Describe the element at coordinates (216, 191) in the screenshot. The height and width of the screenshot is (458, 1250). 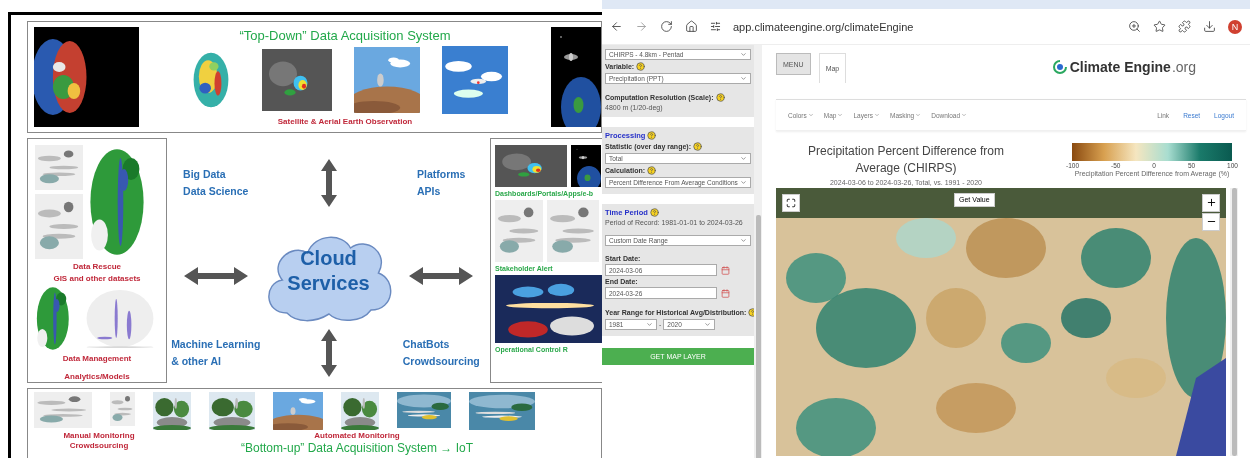
I see `diagram-label: Data Science` at that location.